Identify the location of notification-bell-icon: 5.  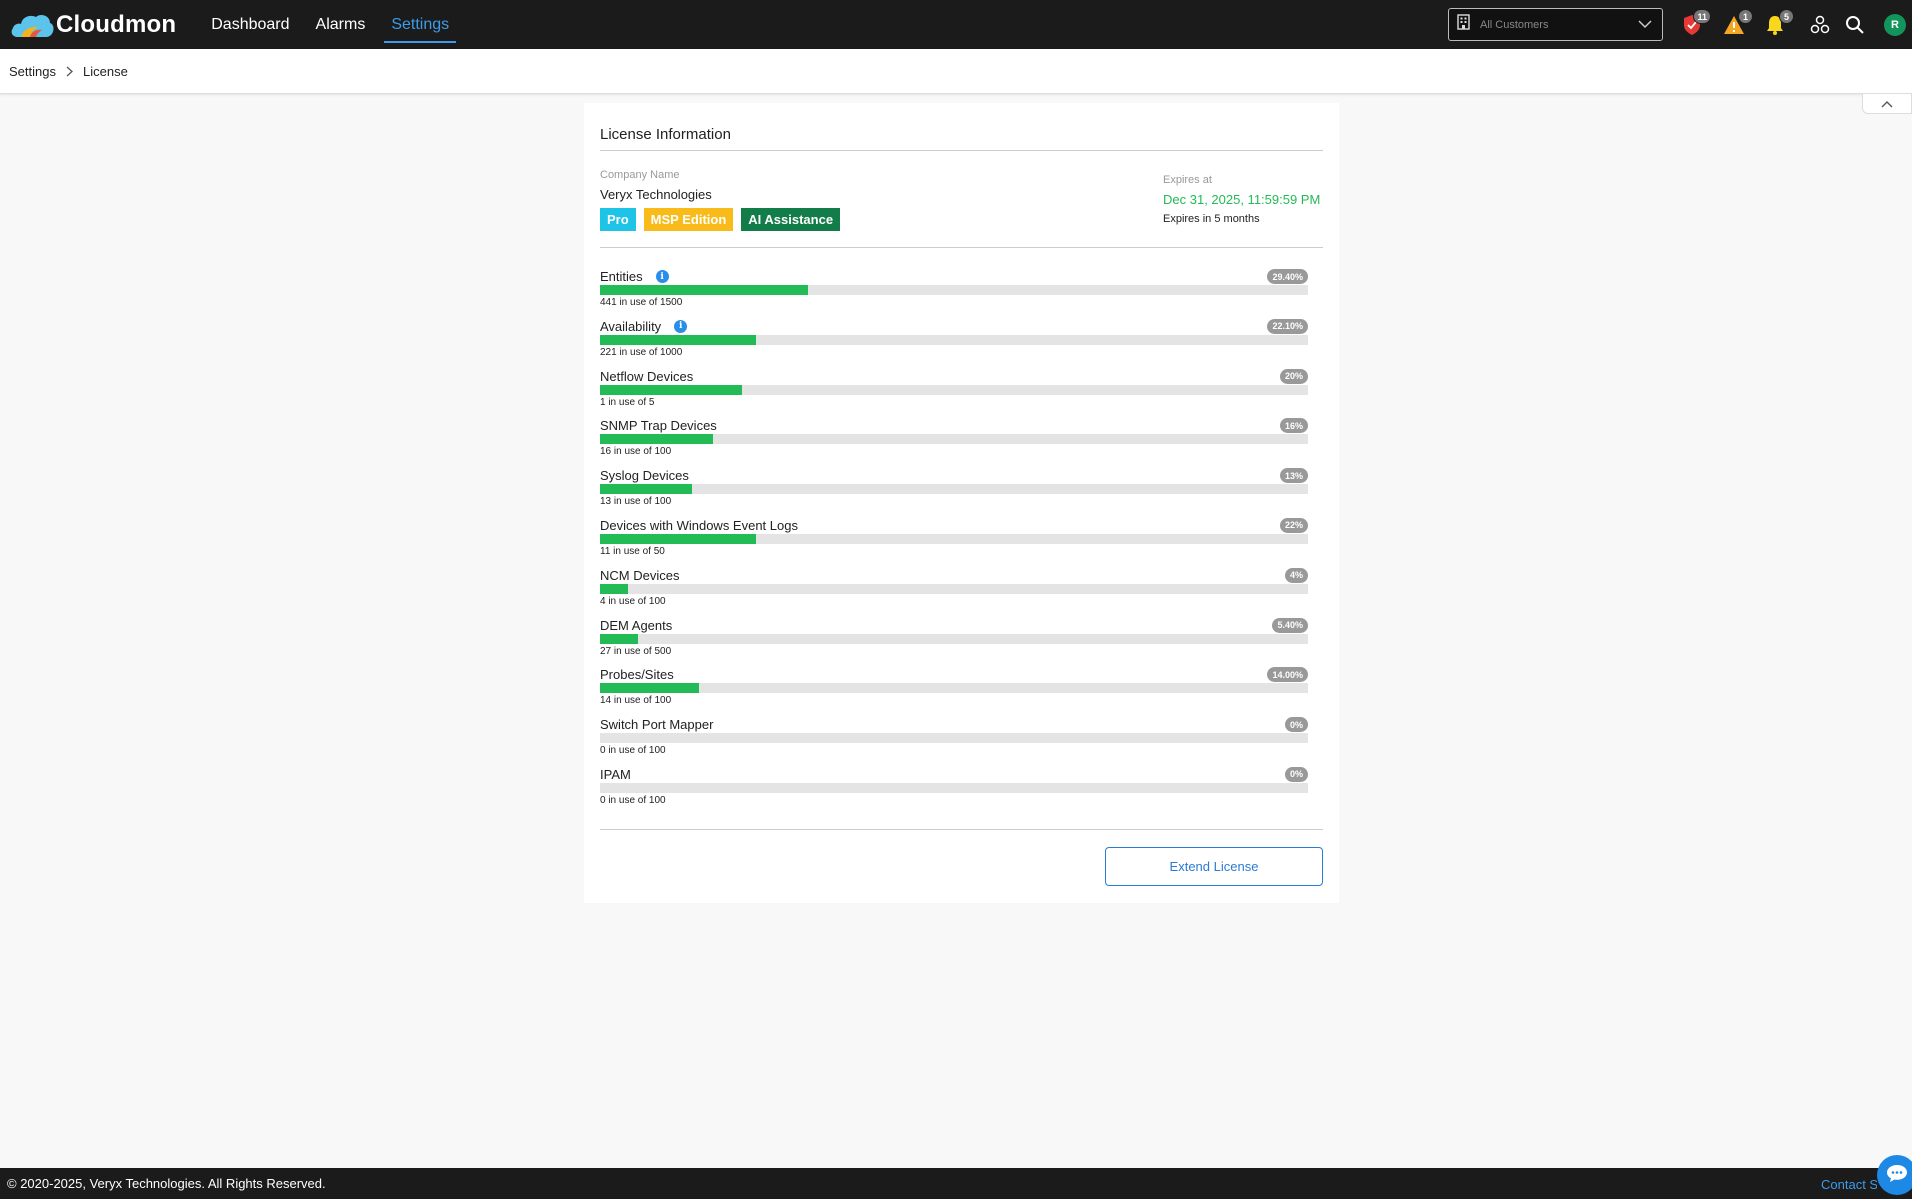
(1778, 23).